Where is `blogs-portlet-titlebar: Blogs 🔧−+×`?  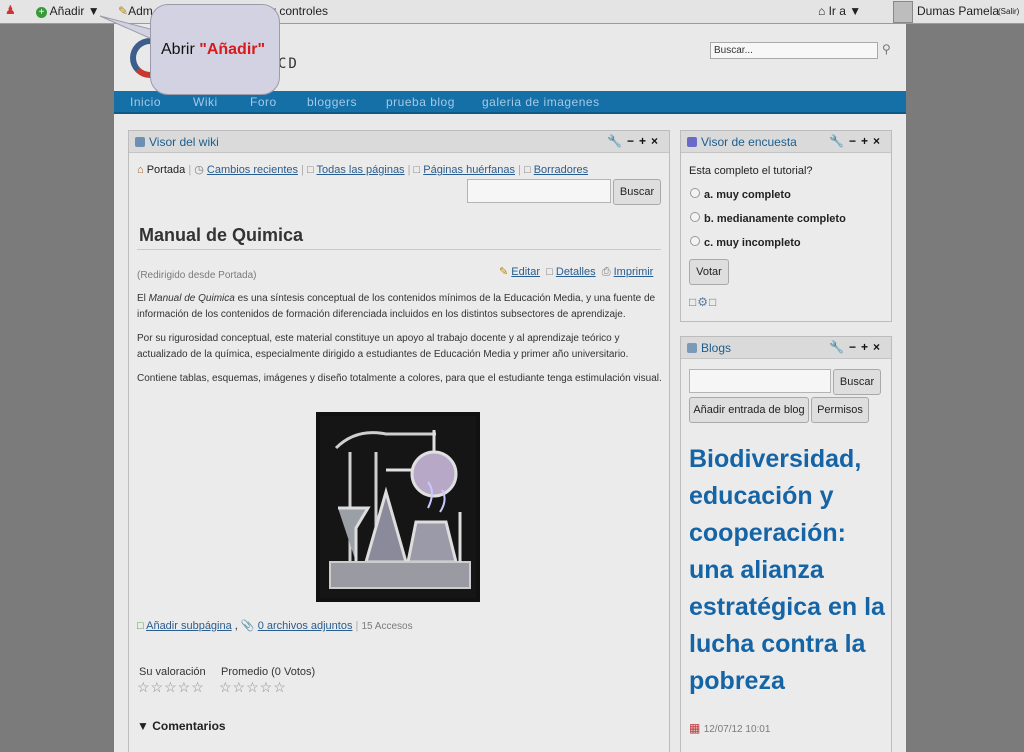
blogs-portlet-titlebar: Blogs 🔧−+× is located at coordinates (786, 348).